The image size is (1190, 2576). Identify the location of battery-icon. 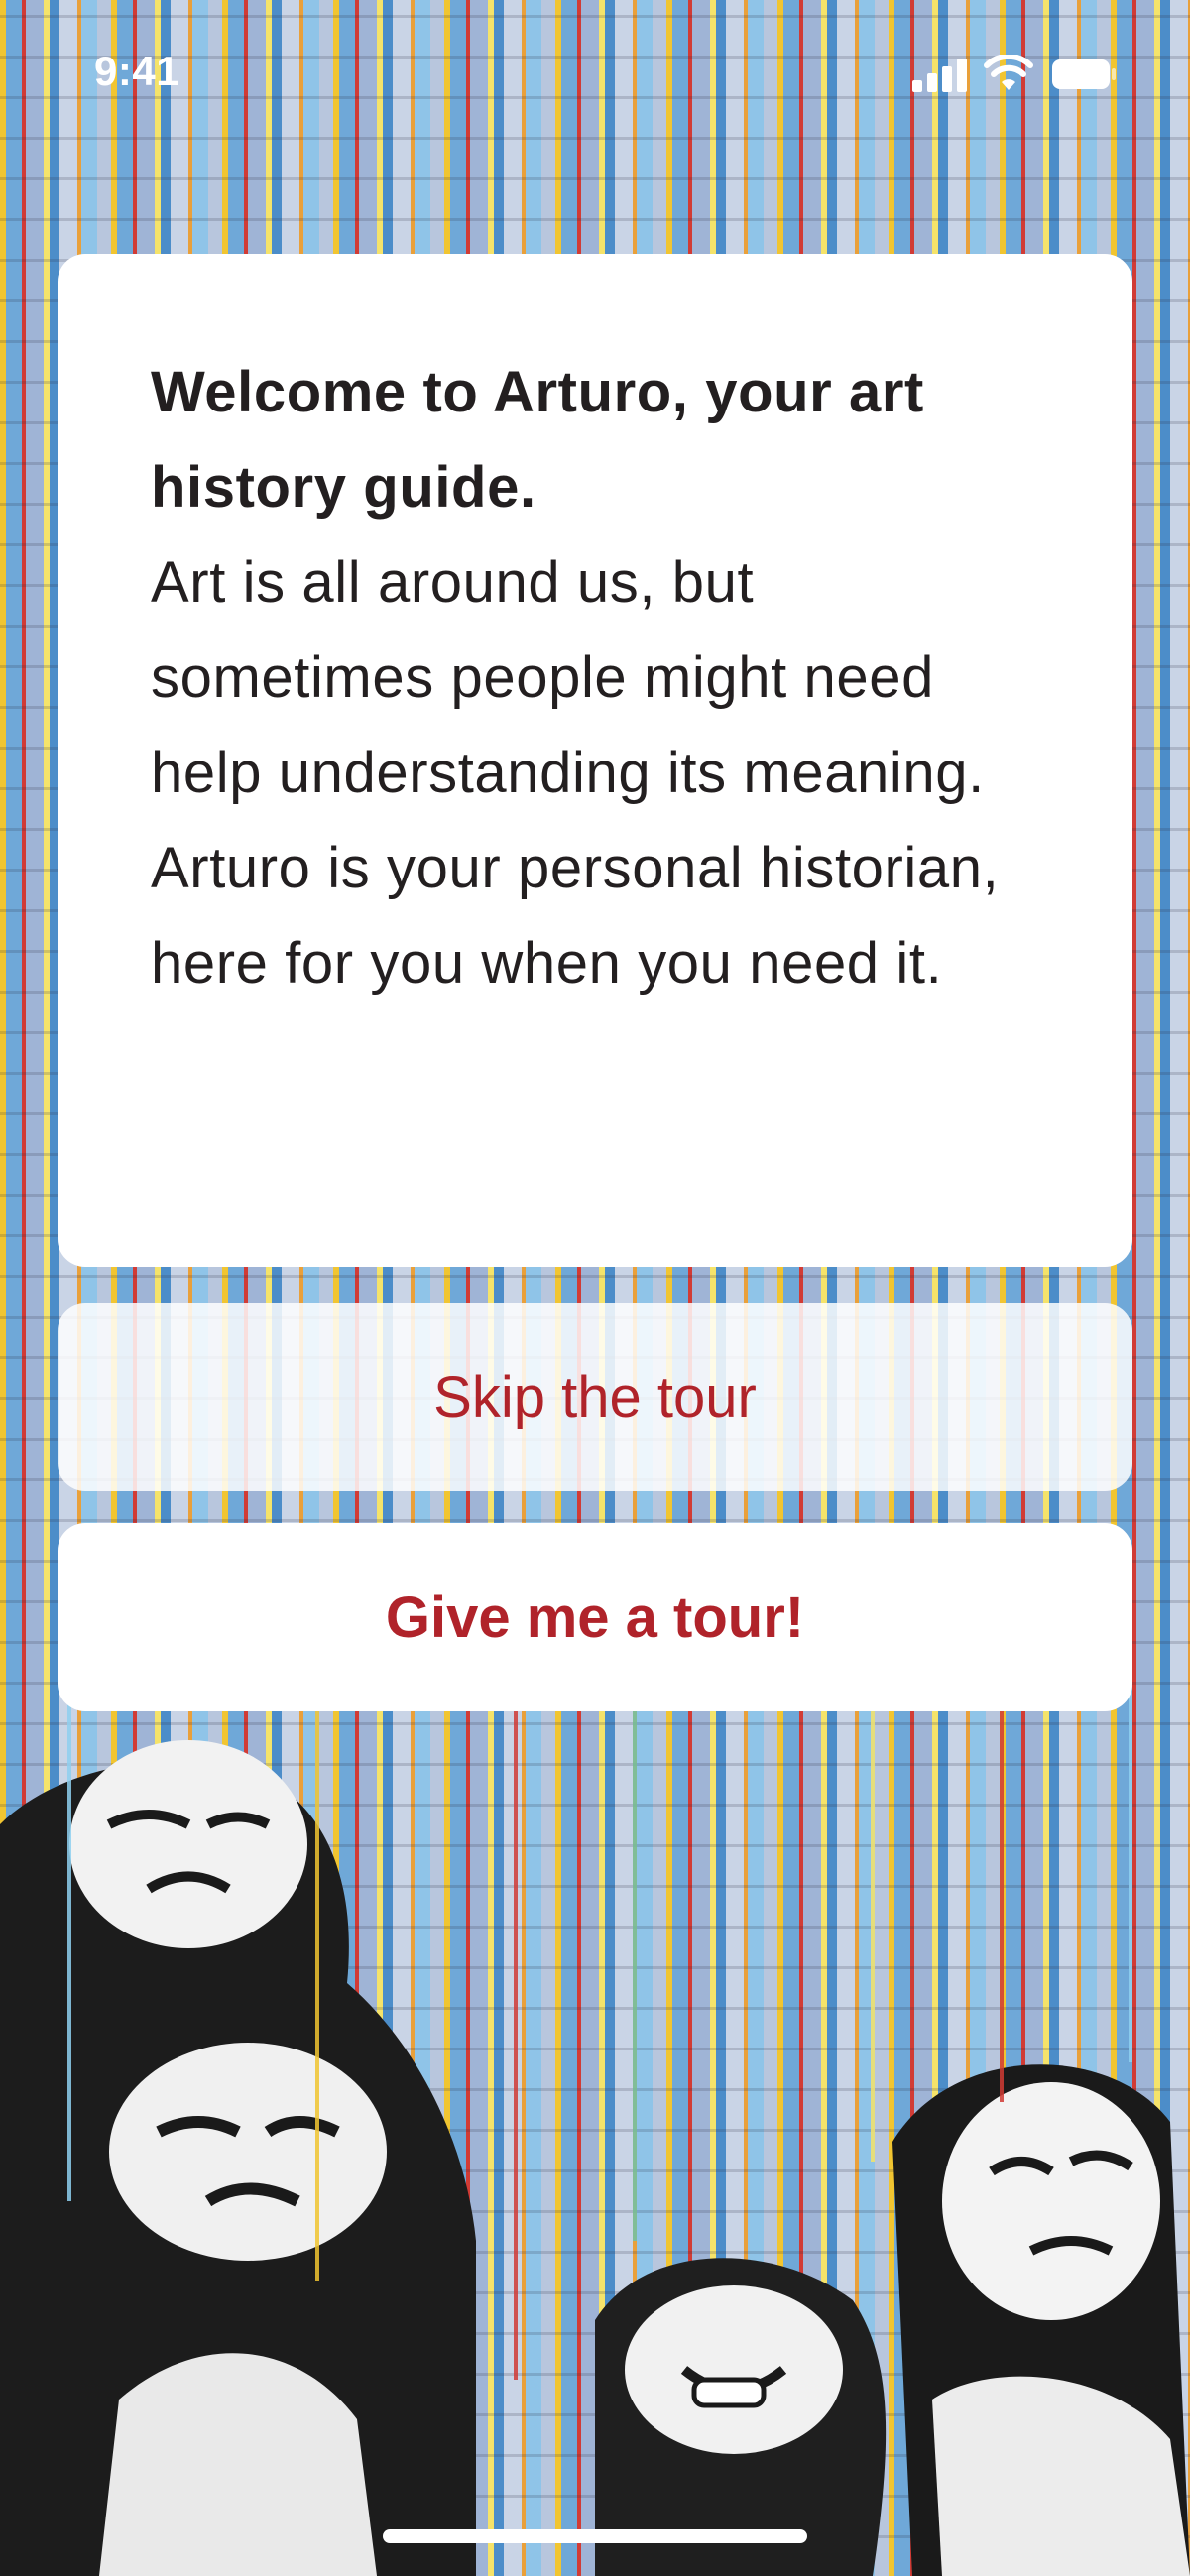
(1084, 74).